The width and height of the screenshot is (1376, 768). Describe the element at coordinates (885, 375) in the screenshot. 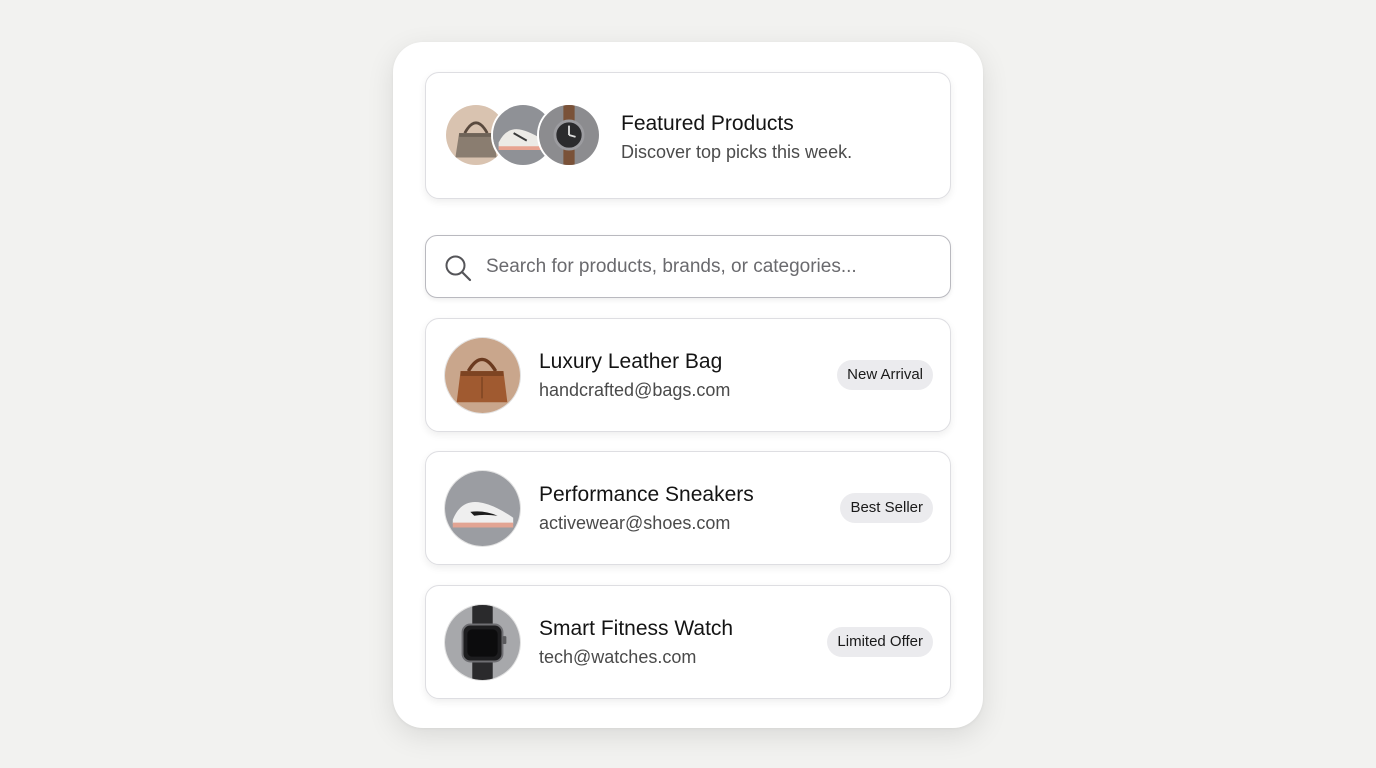

I see `status-badge: New Arrival` at that location.